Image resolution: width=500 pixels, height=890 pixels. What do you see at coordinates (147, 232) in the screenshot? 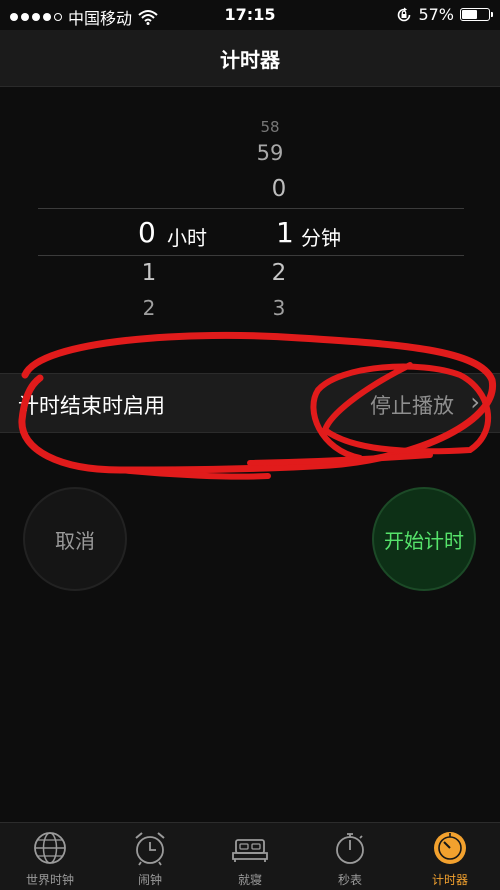
I see `hour-selected-value: 0` at bounding box center [147, 232].